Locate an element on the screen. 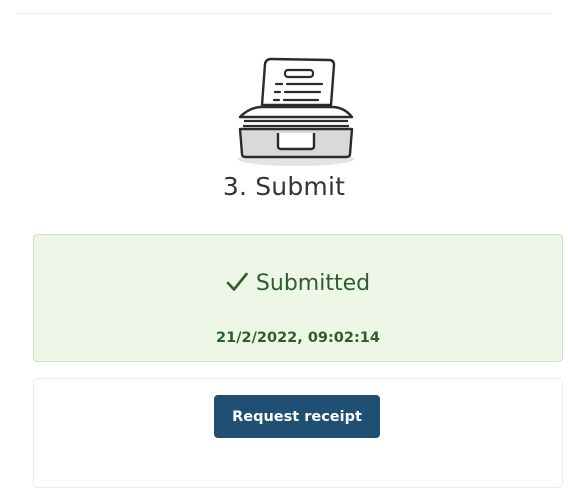 The image size is (568, 488). step-title: 3. Submit is located at coordinates (284, 186).